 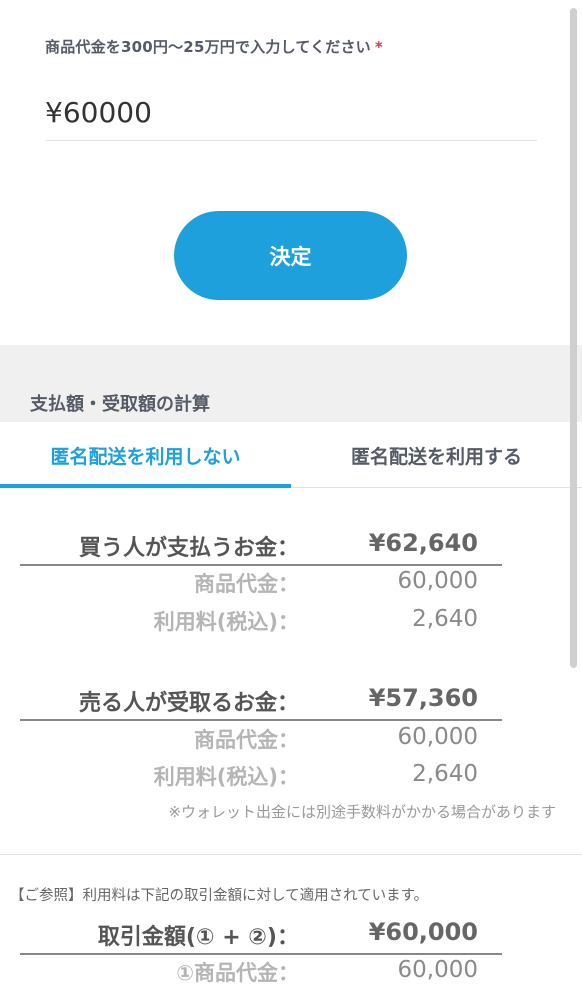 I want to click on price-field-label: 商品代金を300円〜25万円で入力してください *, so click(x=214, y=46).